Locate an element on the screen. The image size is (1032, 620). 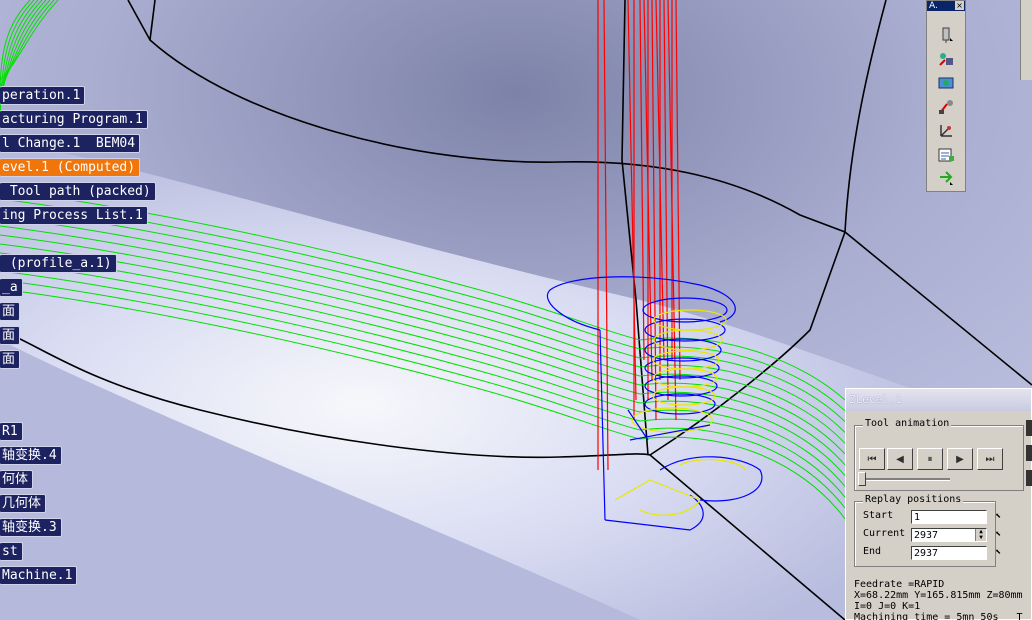
step-back-button: ◀ is located at coordinates (900, 459).